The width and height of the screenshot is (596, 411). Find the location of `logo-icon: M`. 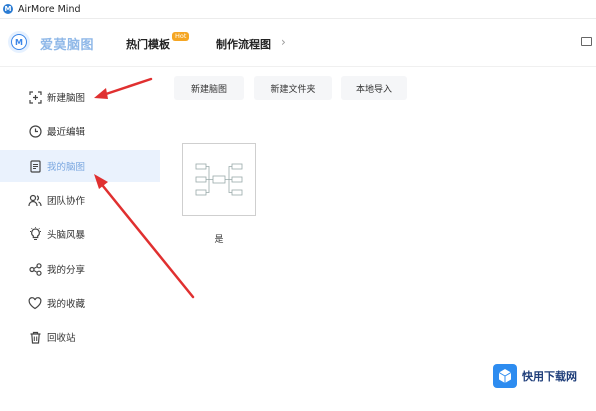

logo-icon: M is located at coordinates (19, 42).